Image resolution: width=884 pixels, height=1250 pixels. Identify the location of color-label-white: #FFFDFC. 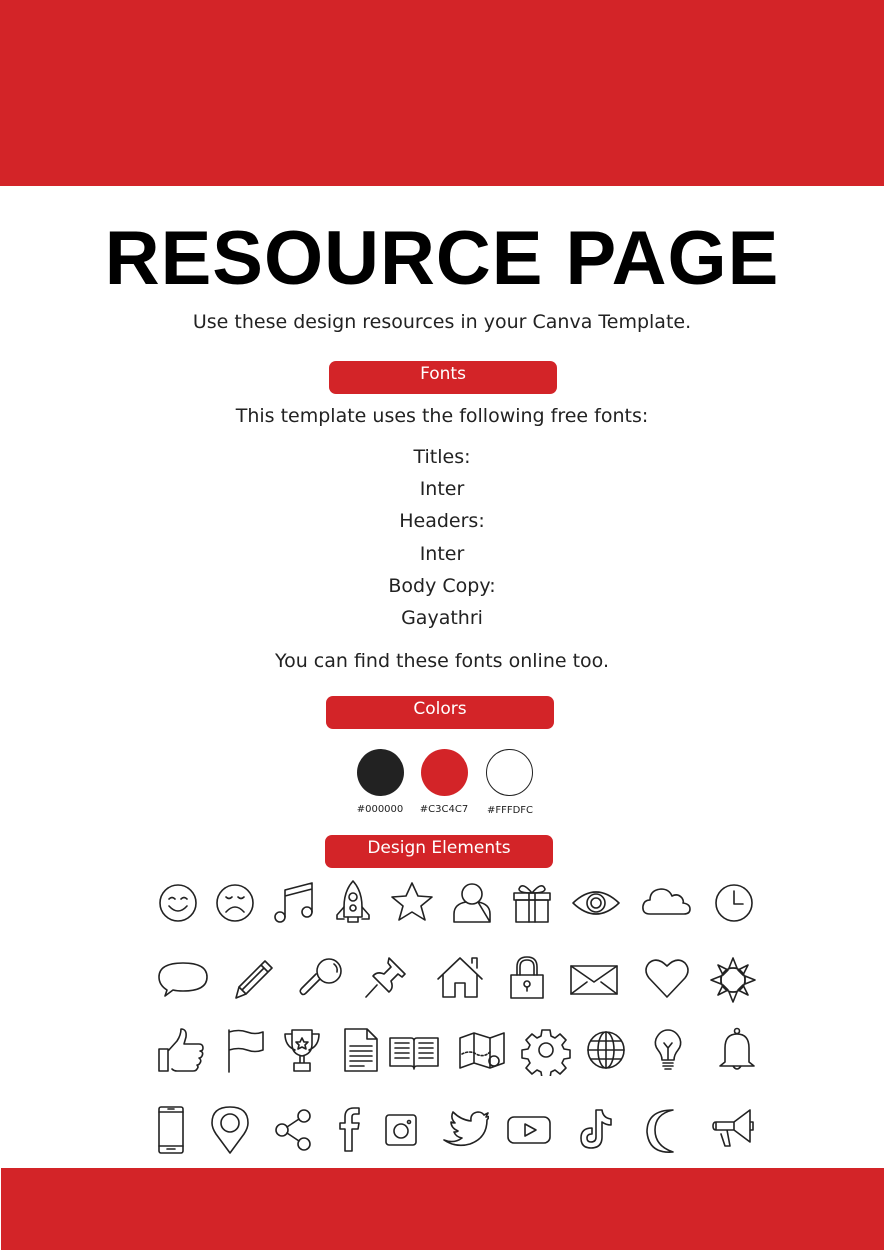
(510, 810).